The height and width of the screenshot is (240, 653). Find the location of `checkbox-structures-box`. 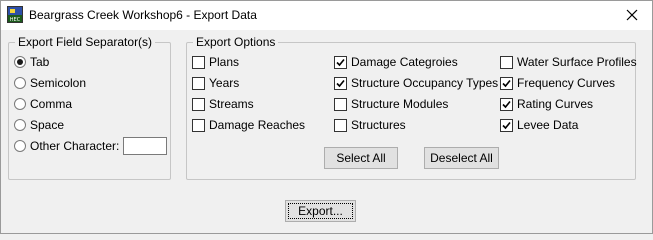

checkbox-structures-box is located at coordinates (340, 125).